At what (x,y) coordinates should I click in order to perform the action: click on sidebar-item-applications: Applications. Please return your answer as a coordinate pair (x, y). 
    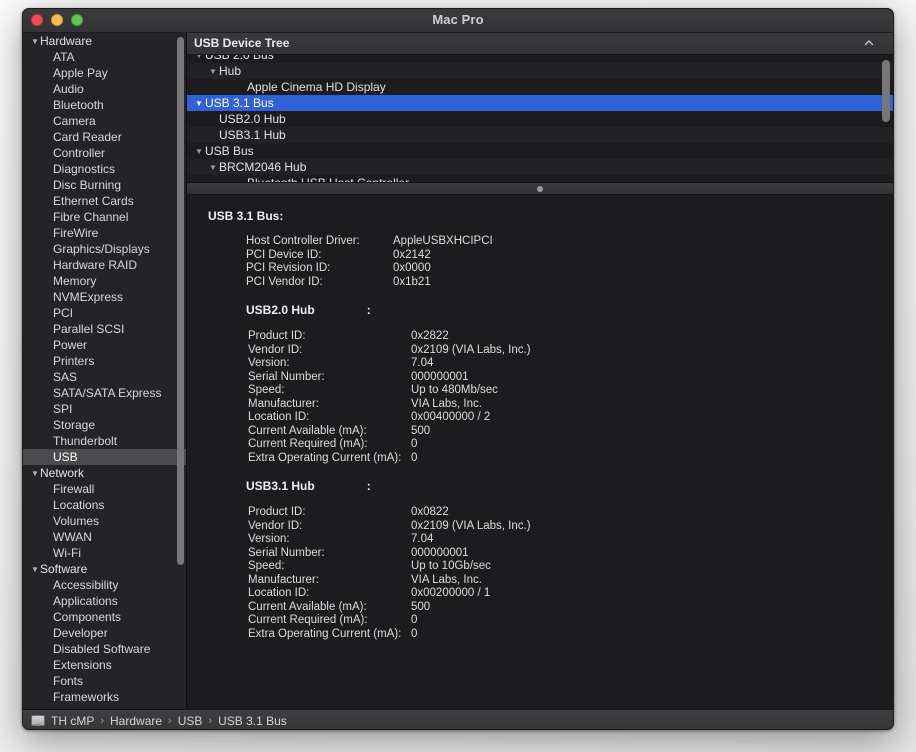
    Looking at the image, I should click on (104, 601).